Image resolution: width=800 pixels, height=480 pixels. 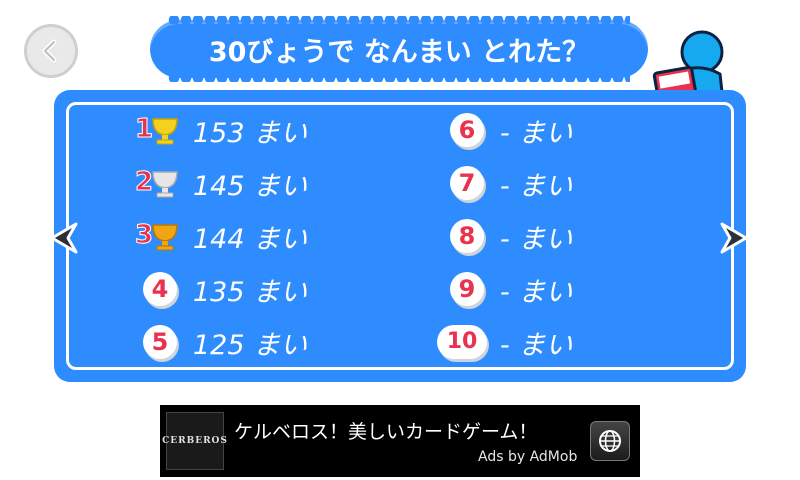 I want to click on rank-number: 10, so click(x=462, y=342).